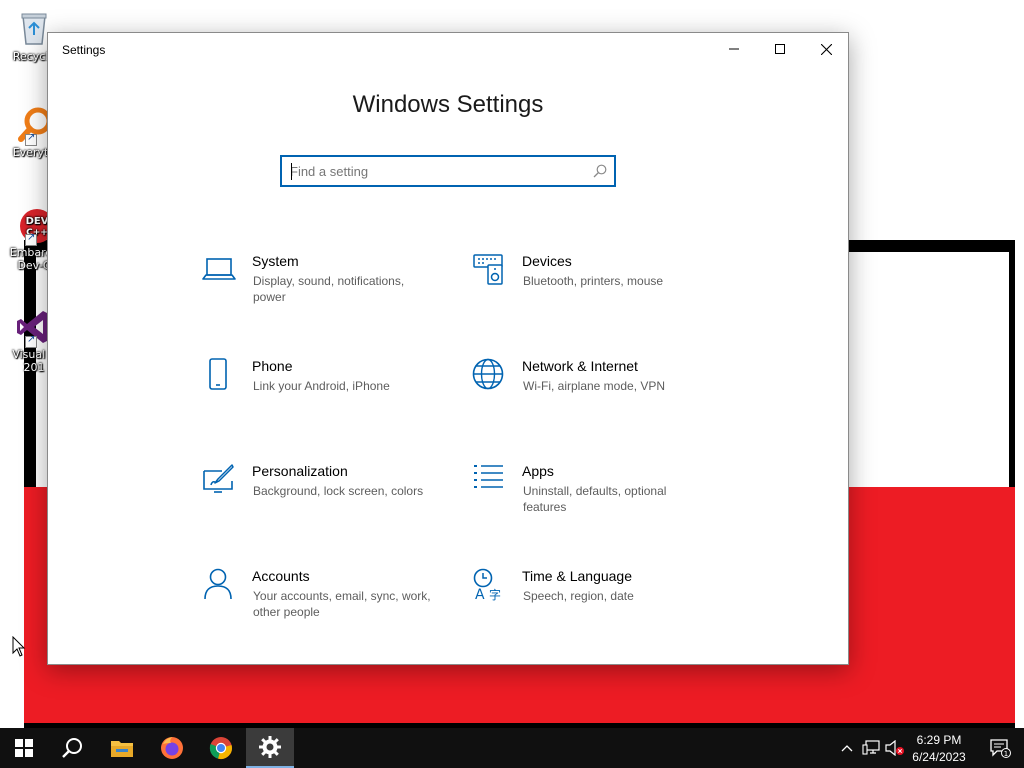 The height and width of the screenshot is (768, 1024). I want to click on close-button, so click(826, 49).